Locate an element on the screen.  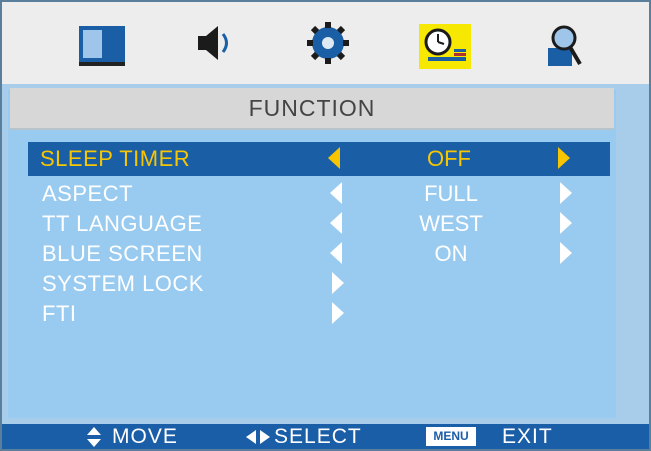
menu-item-value: OFF is located at coordinates (449, 158).